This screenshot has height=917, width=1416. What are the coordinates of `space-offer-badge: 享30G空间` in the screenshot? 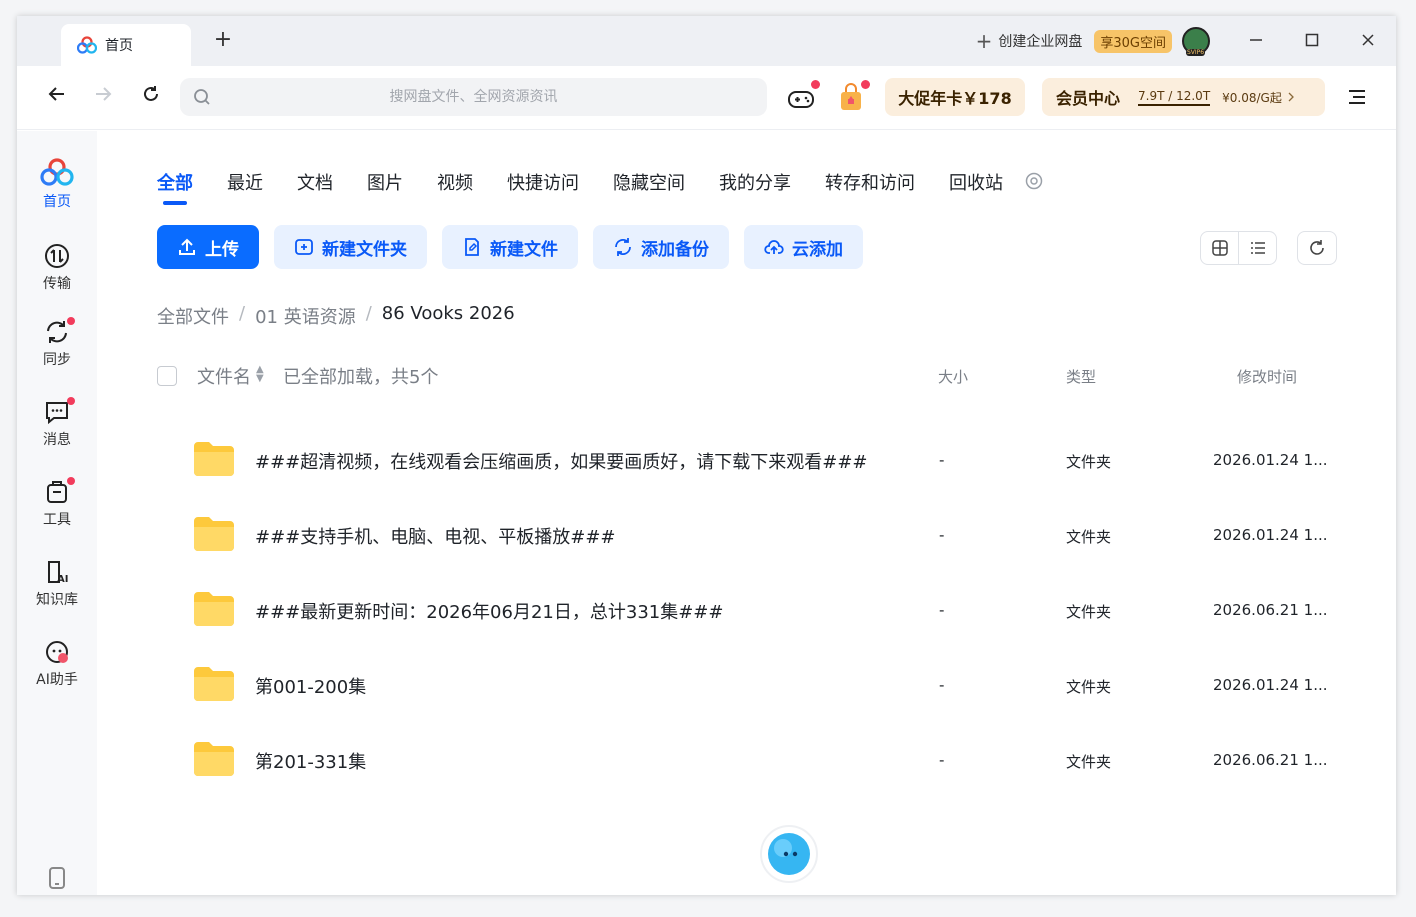 It's located at (1133, 41).